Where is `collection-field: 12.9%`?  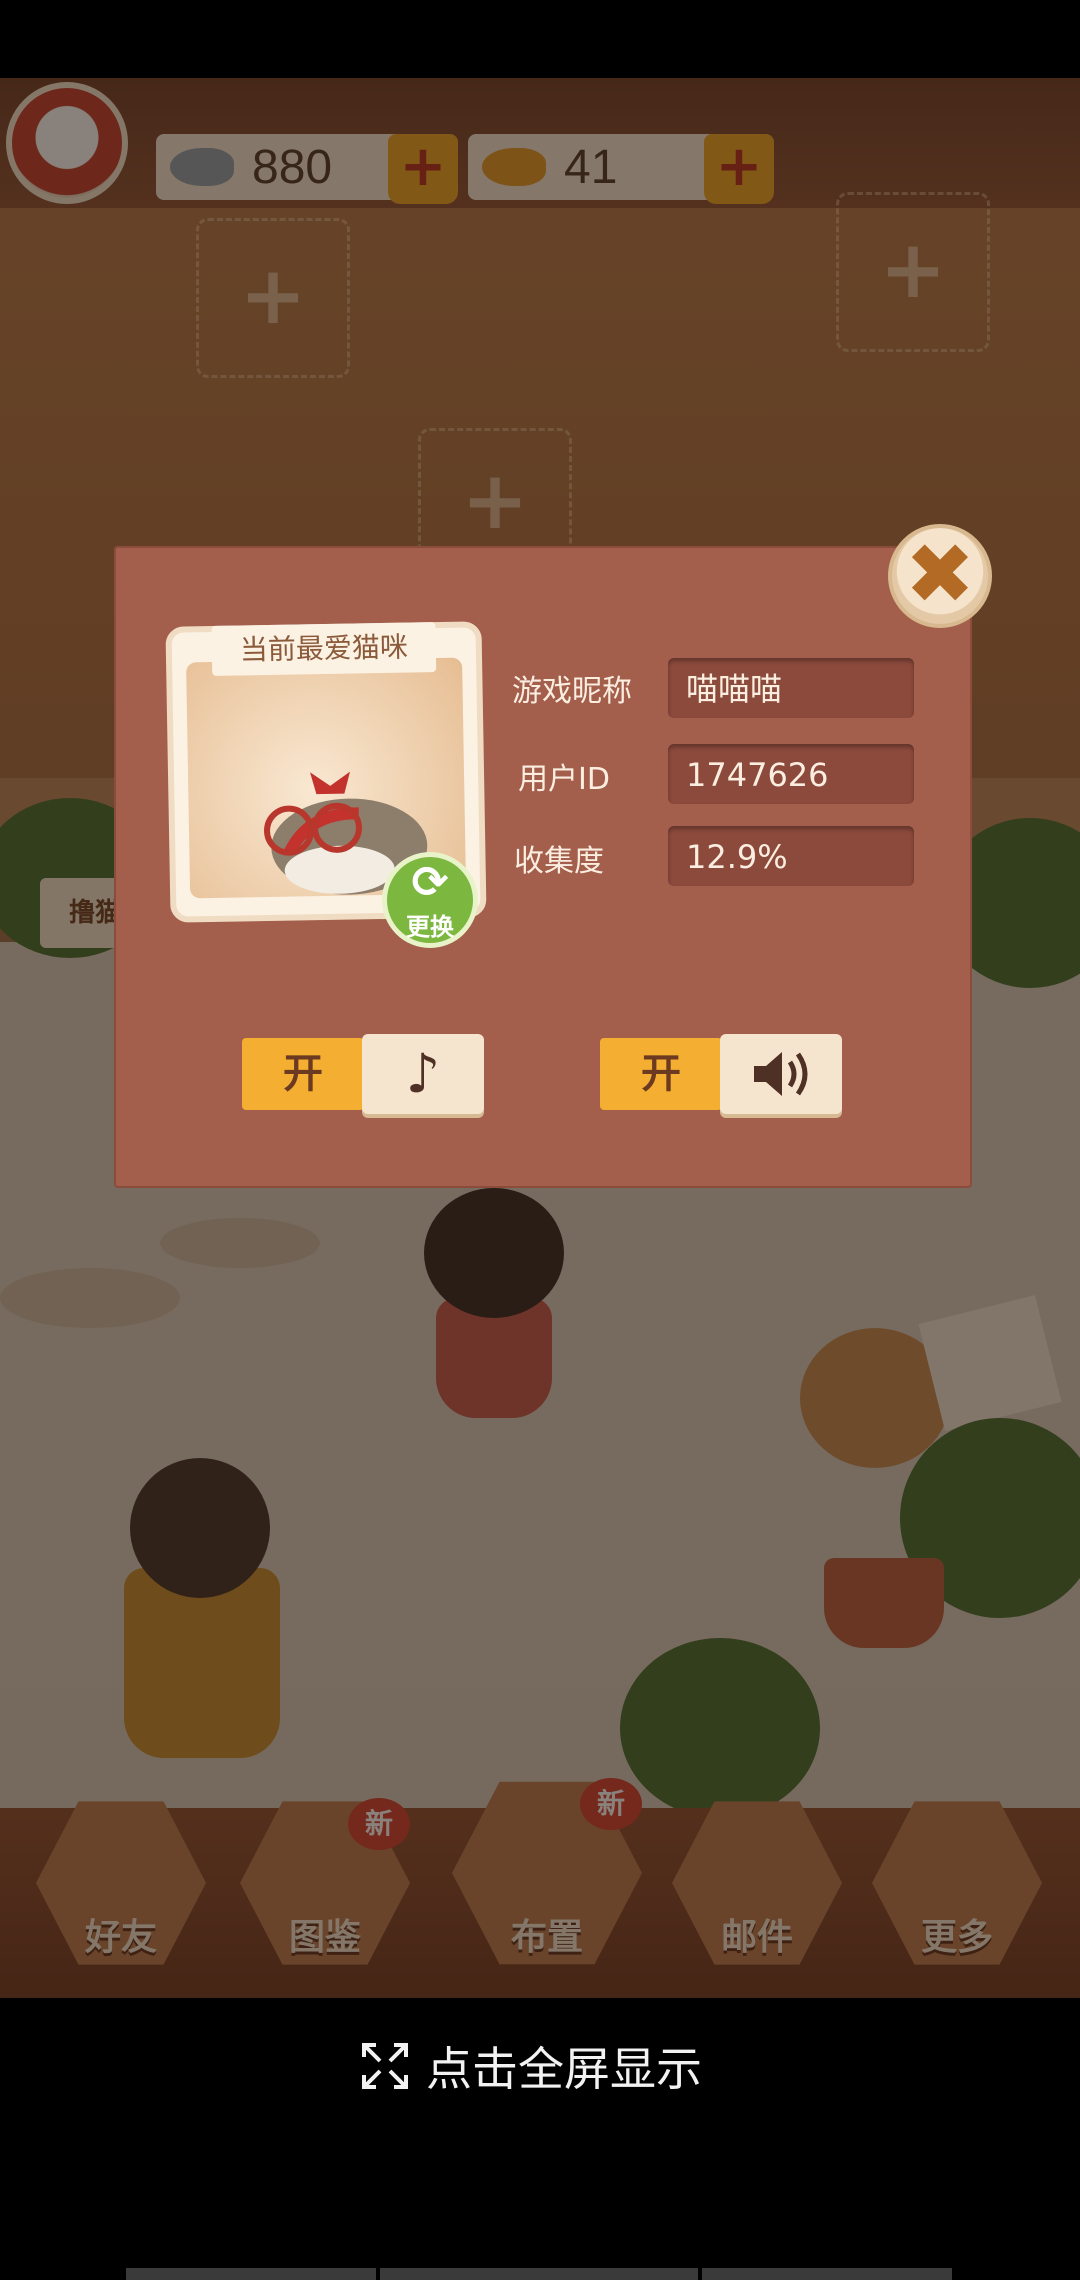
collection-field: 12.9% is located at coordinates (791, 856).